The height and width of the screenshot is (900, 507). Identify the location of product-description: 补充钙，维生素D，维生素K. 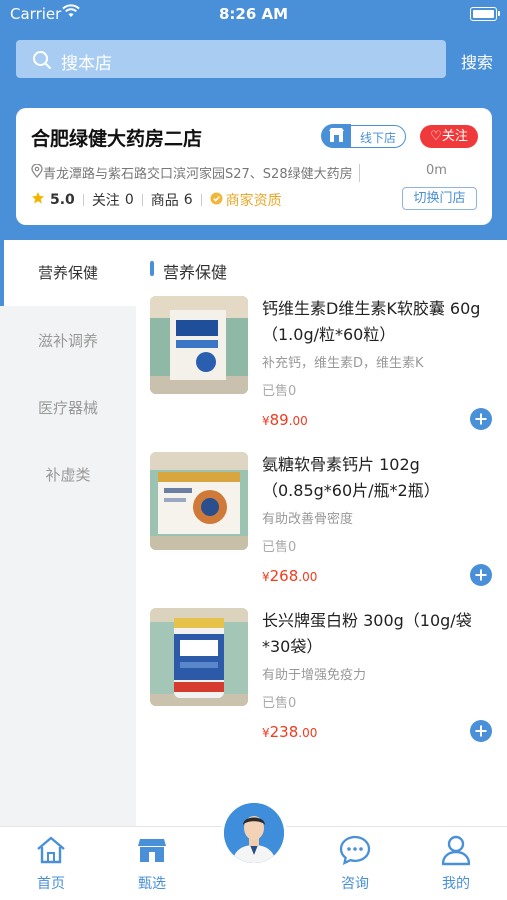
(343, 363).